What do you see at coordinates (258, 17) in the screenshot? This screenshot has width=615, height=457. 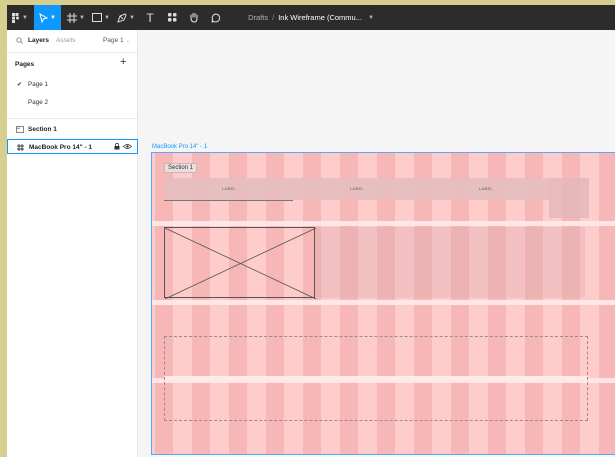 I see `project-link: Drafts` at bounding box center [258, 17].